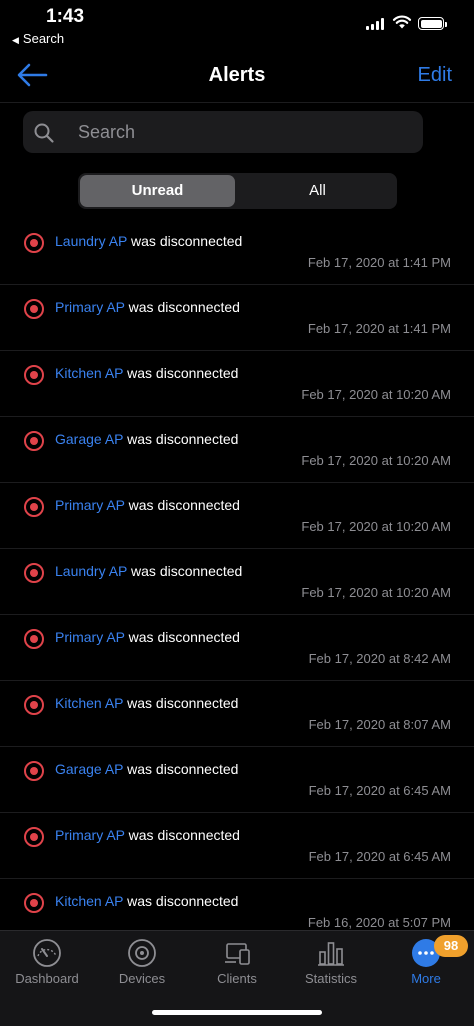  What do you see at coordinates (15, 40) in the screenshot?
I see `back-triangle-icon: ◀` at bounding box center [15, 40].